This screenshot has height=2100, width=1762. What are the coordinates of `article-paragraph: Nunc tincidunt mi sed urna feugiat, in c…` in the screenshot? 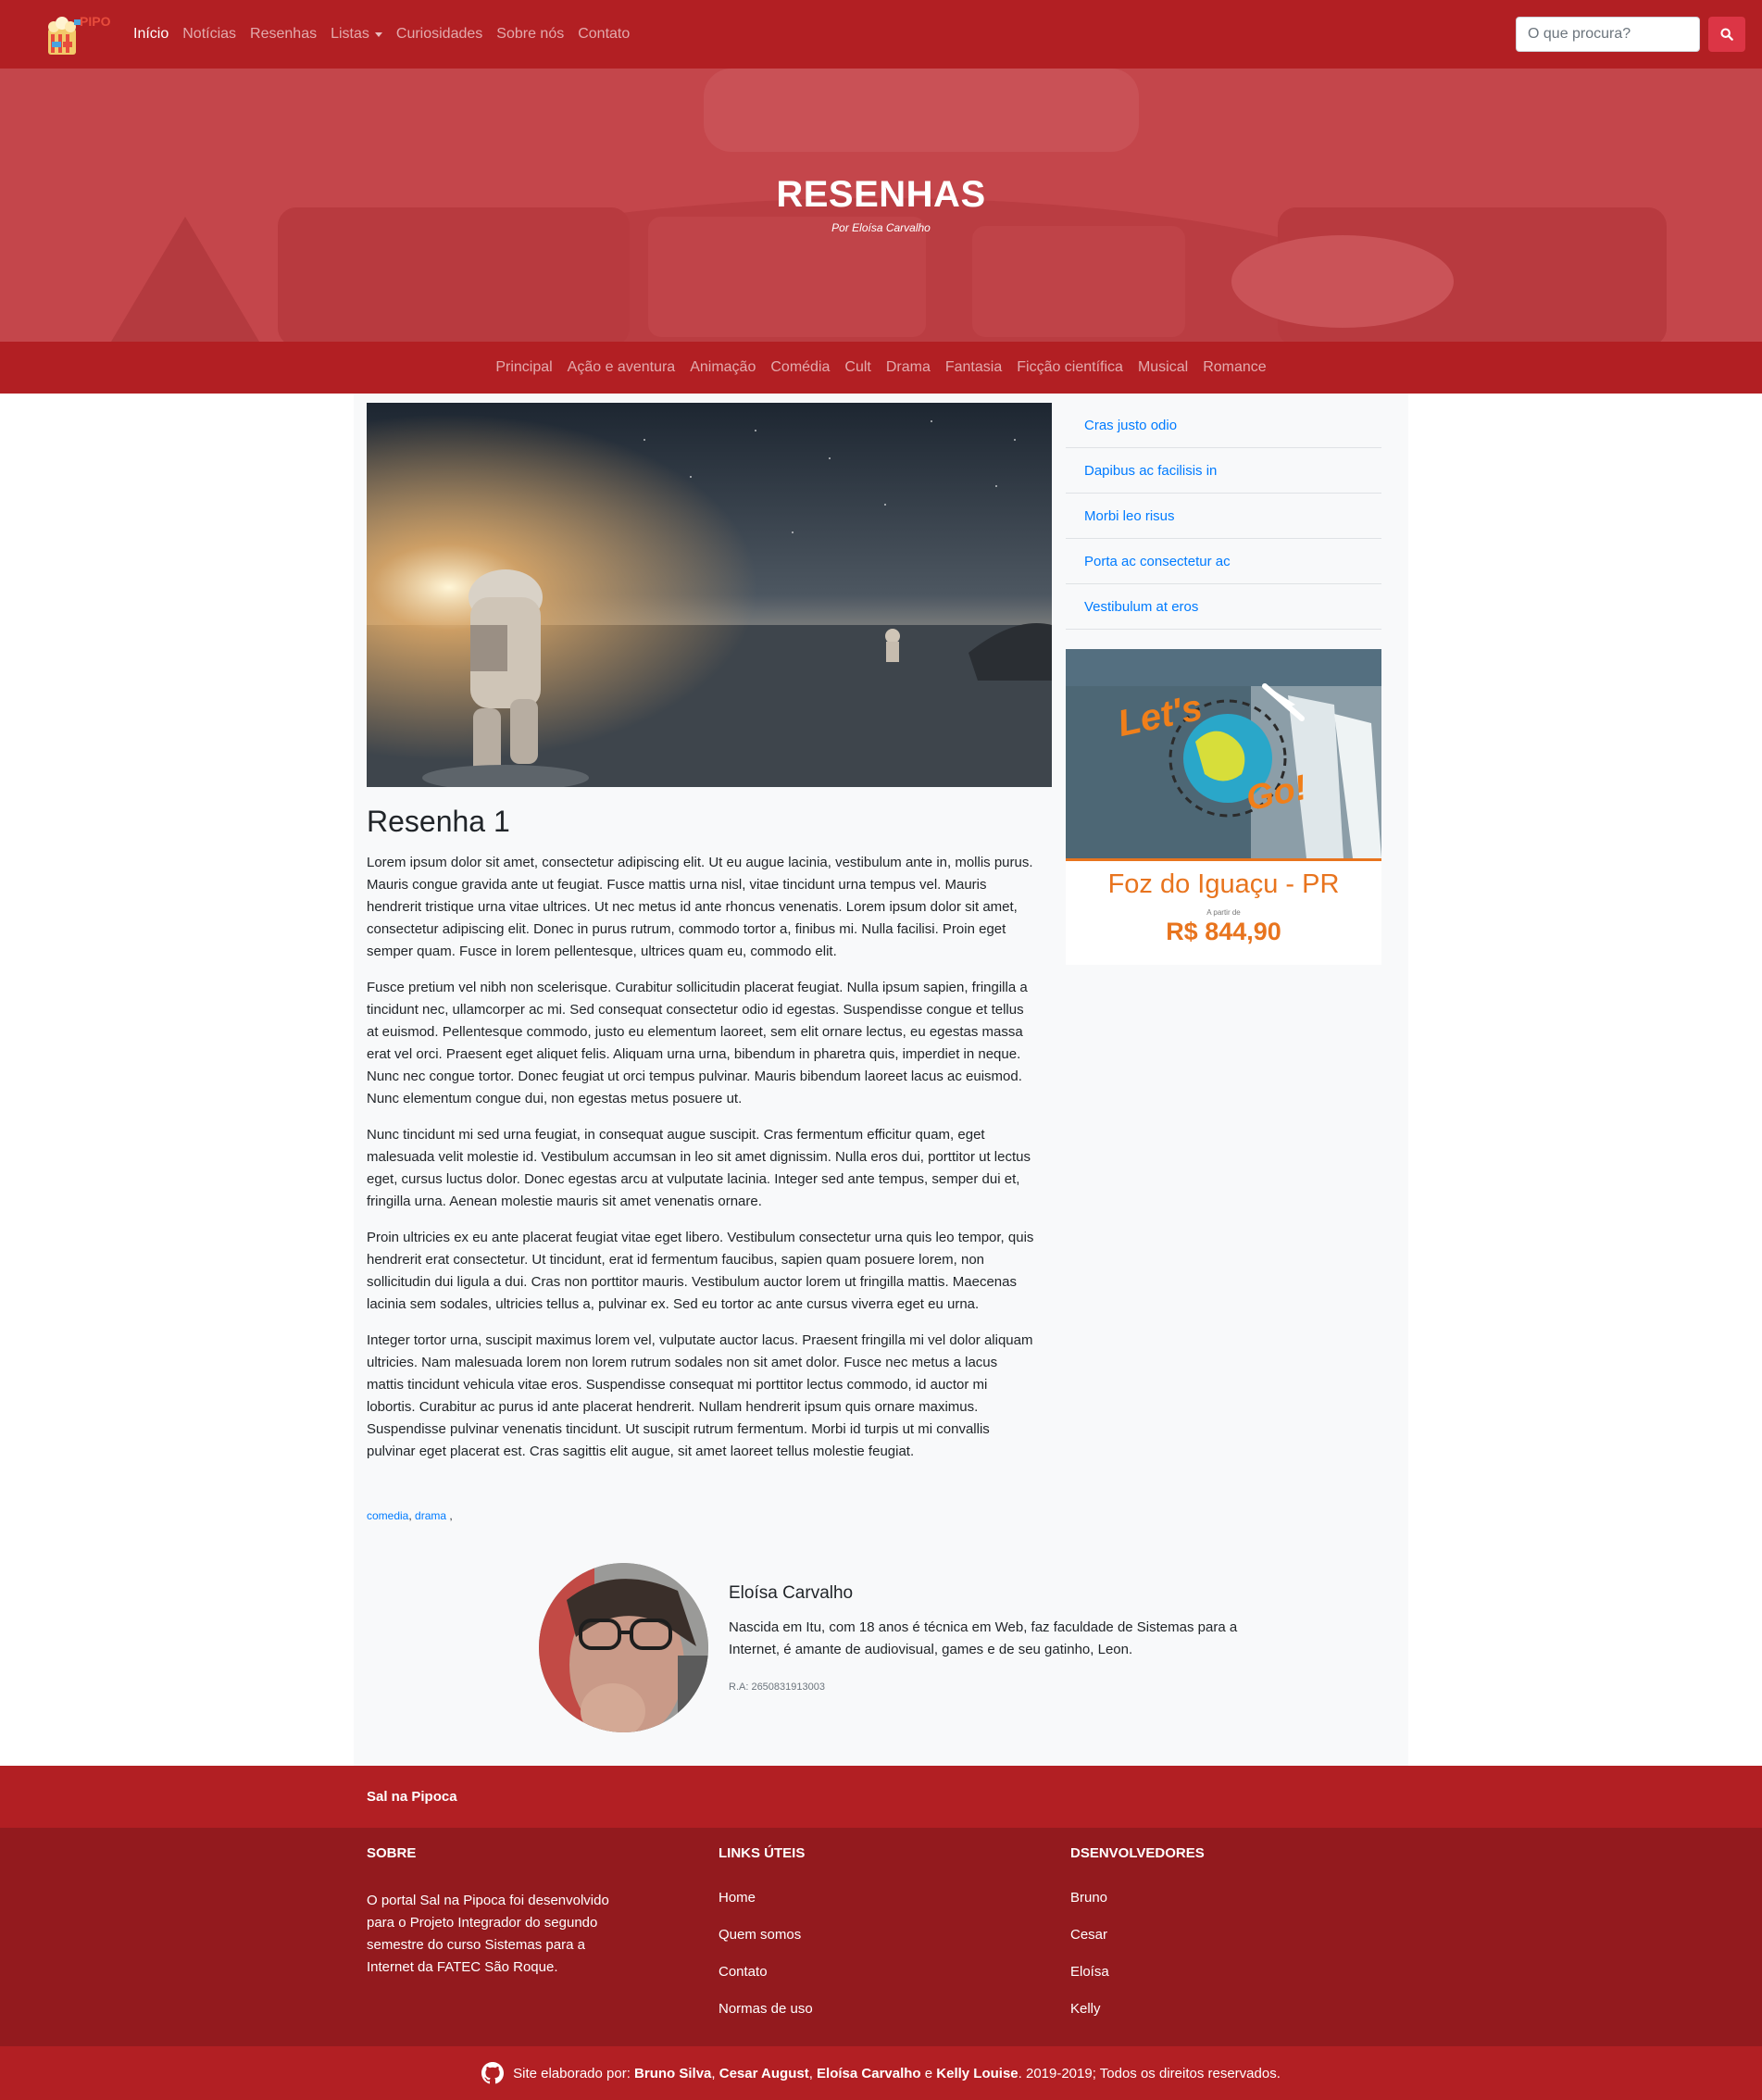 It's located at (699, 1168).